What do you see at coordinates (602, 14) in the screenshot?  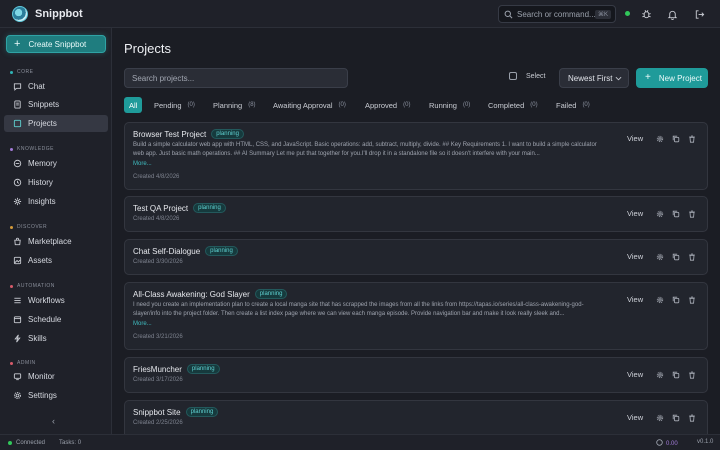 I see `search-shortcut: ⌘K` at bounding box center [602, 14].